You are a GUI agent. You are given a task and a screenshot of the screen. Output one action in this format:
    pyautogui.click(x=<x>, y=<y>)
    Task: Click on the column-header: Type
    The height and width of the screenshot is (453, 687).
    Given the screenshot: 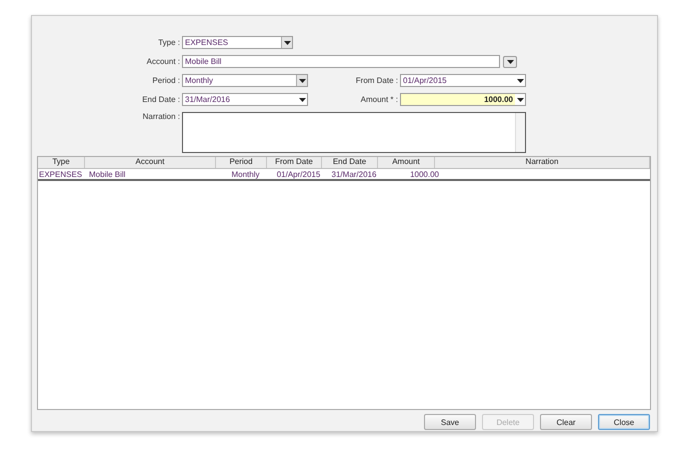 What is the action you would take?
    pyautogui.click(x=61, y=162)
    